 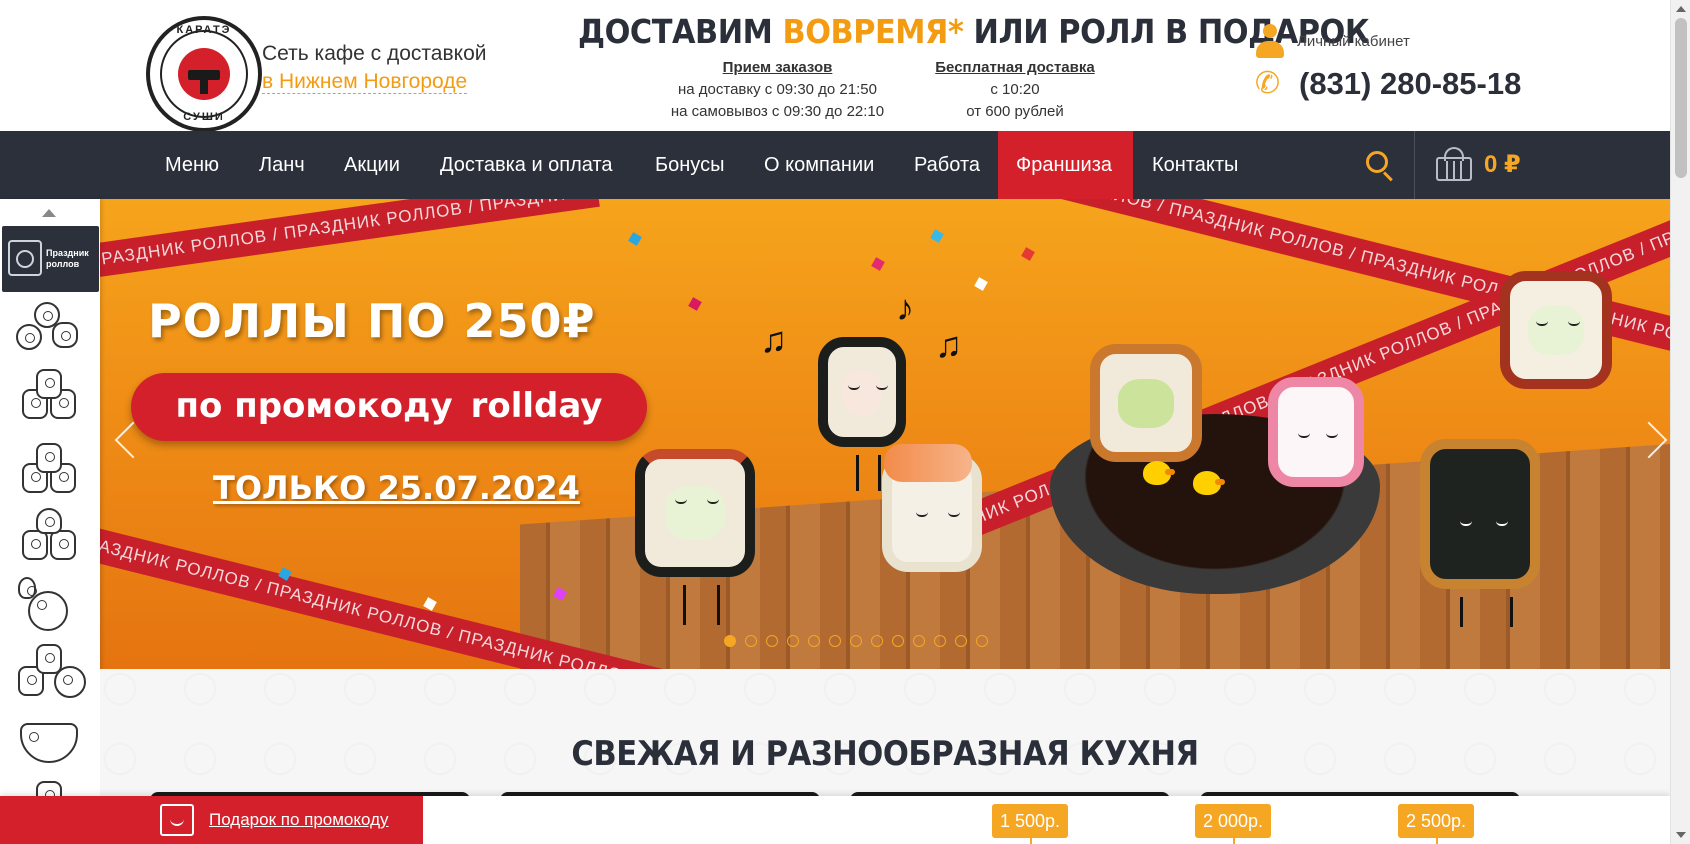 What do you see at coordinates (204, 74) in the screenshot?
I see `logo: КАРАТЭ СУШИ` at bounding box center [204, 74].